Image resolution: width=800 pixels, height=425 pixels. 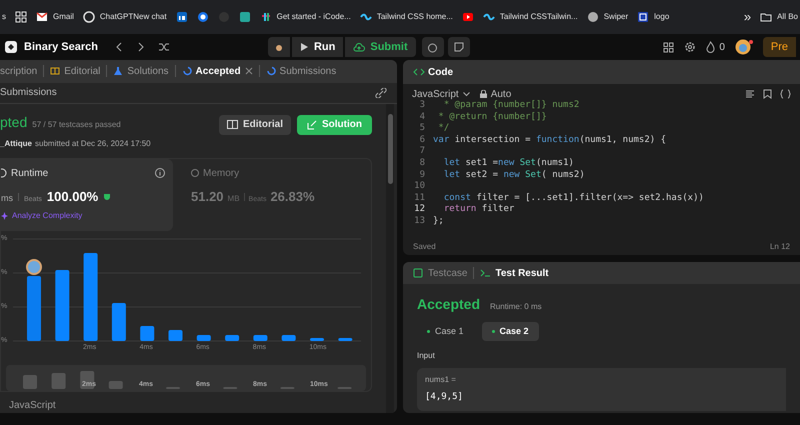 I want to click on code-line: let set2 = new Set( nums2), so click(x=513, y=176).